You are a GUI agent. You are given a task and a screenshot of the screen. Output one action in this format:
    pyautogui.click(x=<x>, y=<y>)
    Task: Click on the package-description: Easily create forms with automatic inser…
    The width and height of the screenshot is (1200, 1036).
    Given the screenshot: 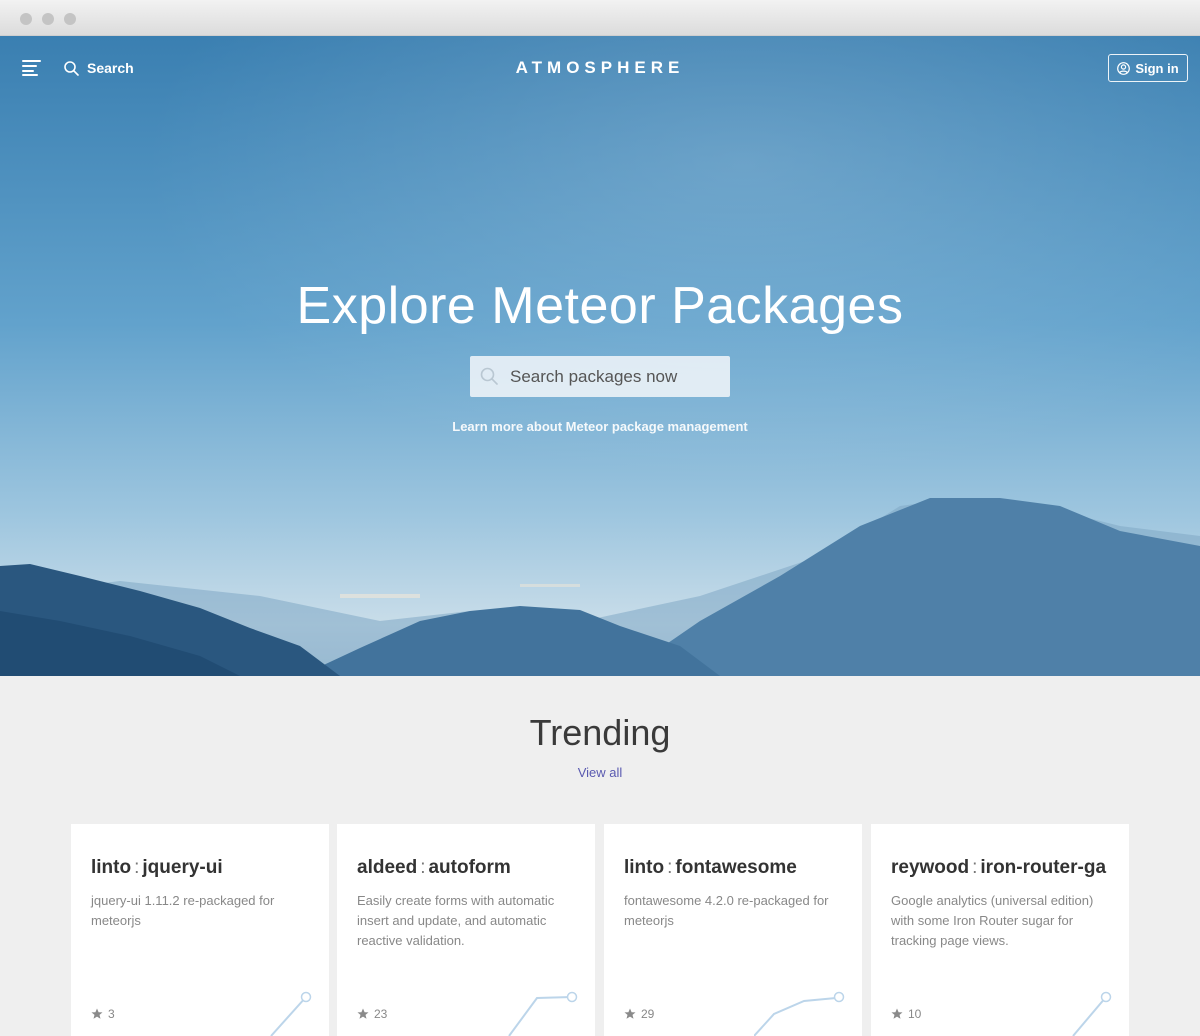 What is the action you would take?
    pyautogui.click(x=456, y=920)
    